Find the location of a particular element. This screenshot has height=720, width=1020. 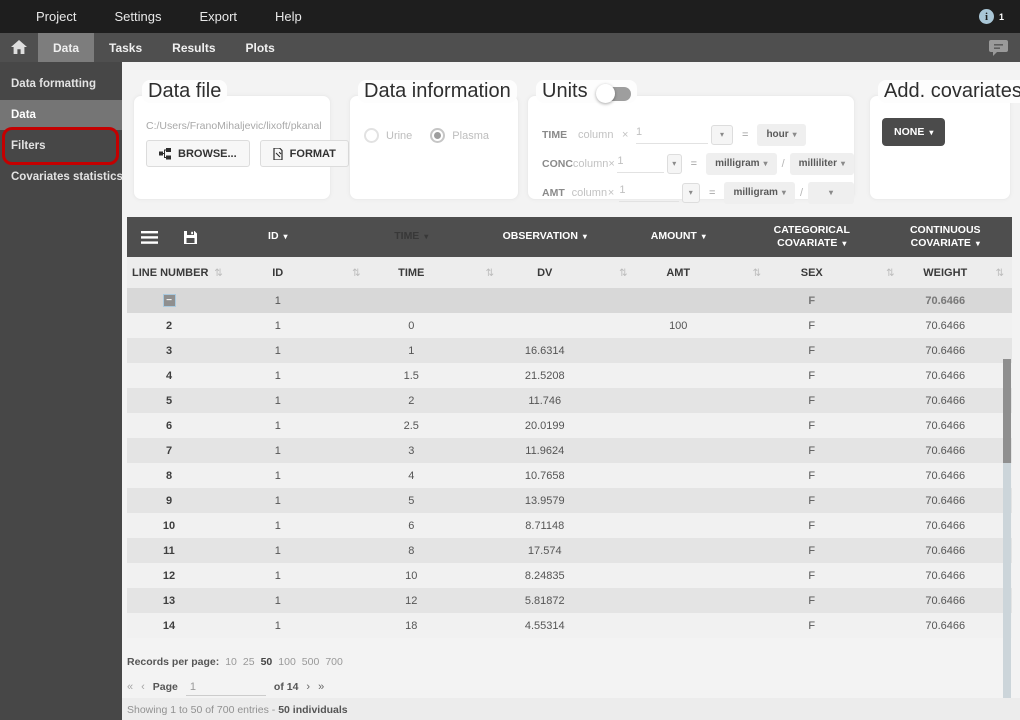

home-button is located at coordinates (19, 47).